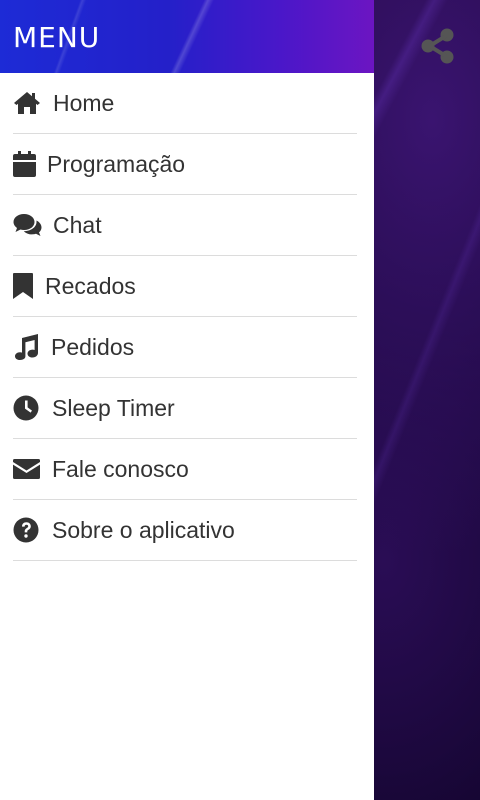  What do you see at coordinates (24, 286) in the screenshot?
I see `bookmark-icon` at bounding box center [24, 286].